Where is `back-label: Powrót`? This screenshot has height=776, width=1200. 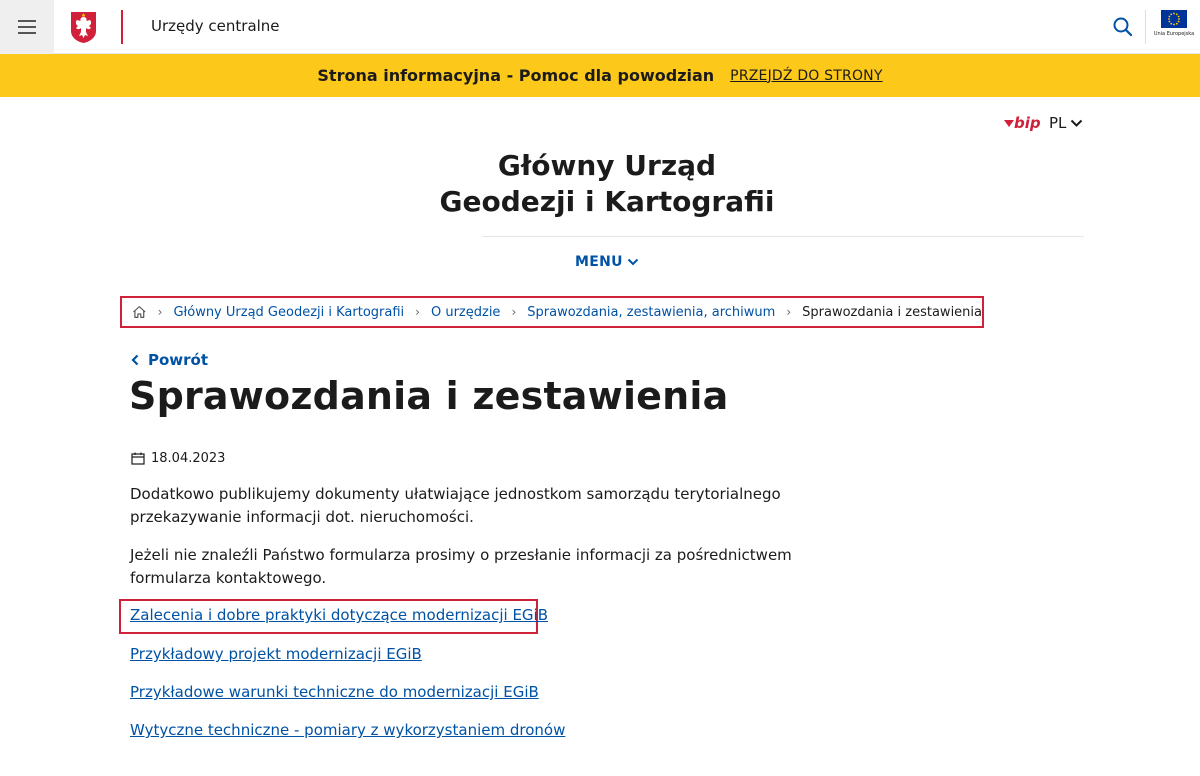
back-label: Powrót is located at coordinates (178, 360).